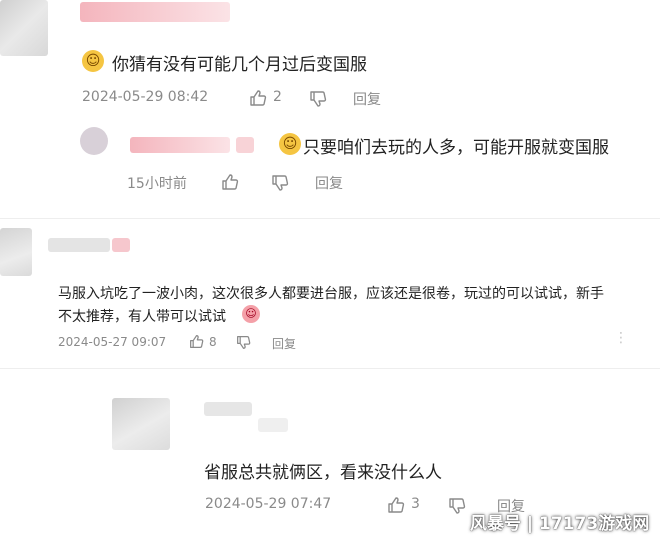 The image size is (660, 542). Describe the element at coordinates (251, 314) in the screenshot. I see `shy-face-icon: ☺` at that location.